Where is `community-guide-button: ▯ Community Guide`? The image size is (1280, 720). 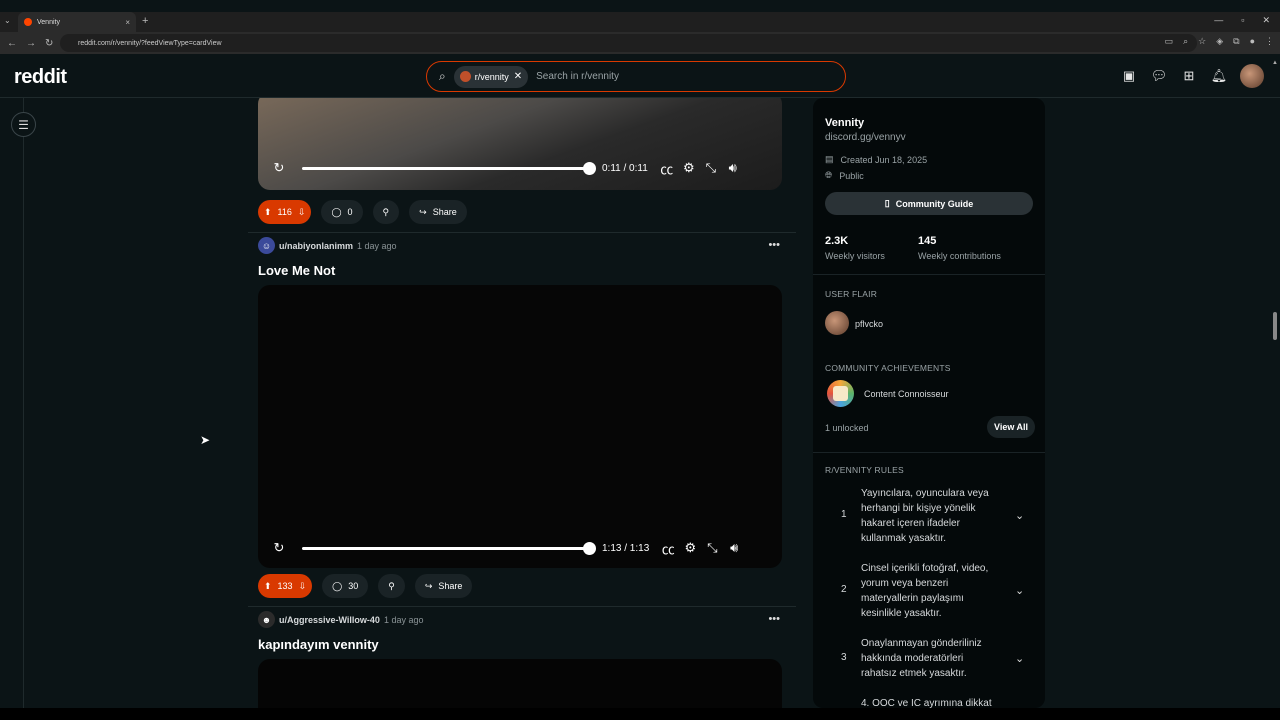
community-guide-button: ▯ Community Guide is located at coordinates (929, 203).